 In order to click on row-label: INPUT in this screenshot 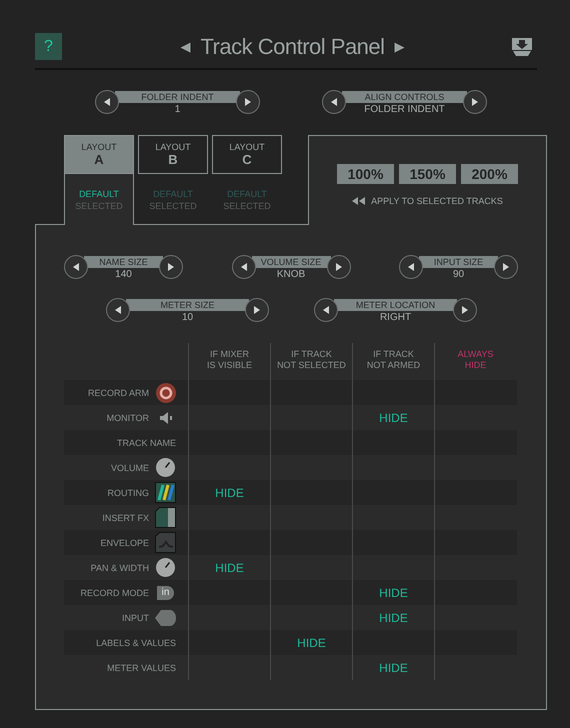, I will do `click(135, 617)`.